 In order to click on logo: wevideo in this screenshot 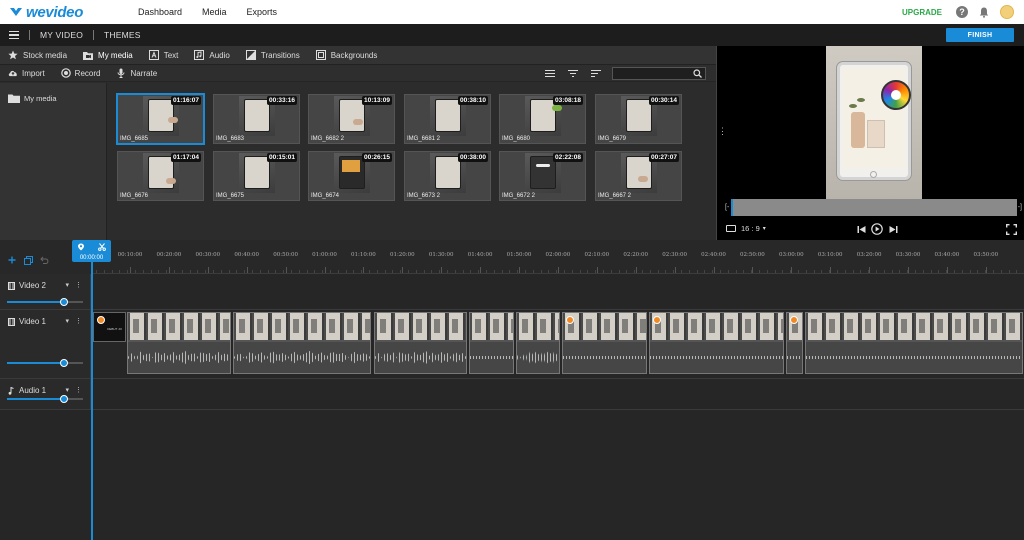, I will do `click(65, 12)`.